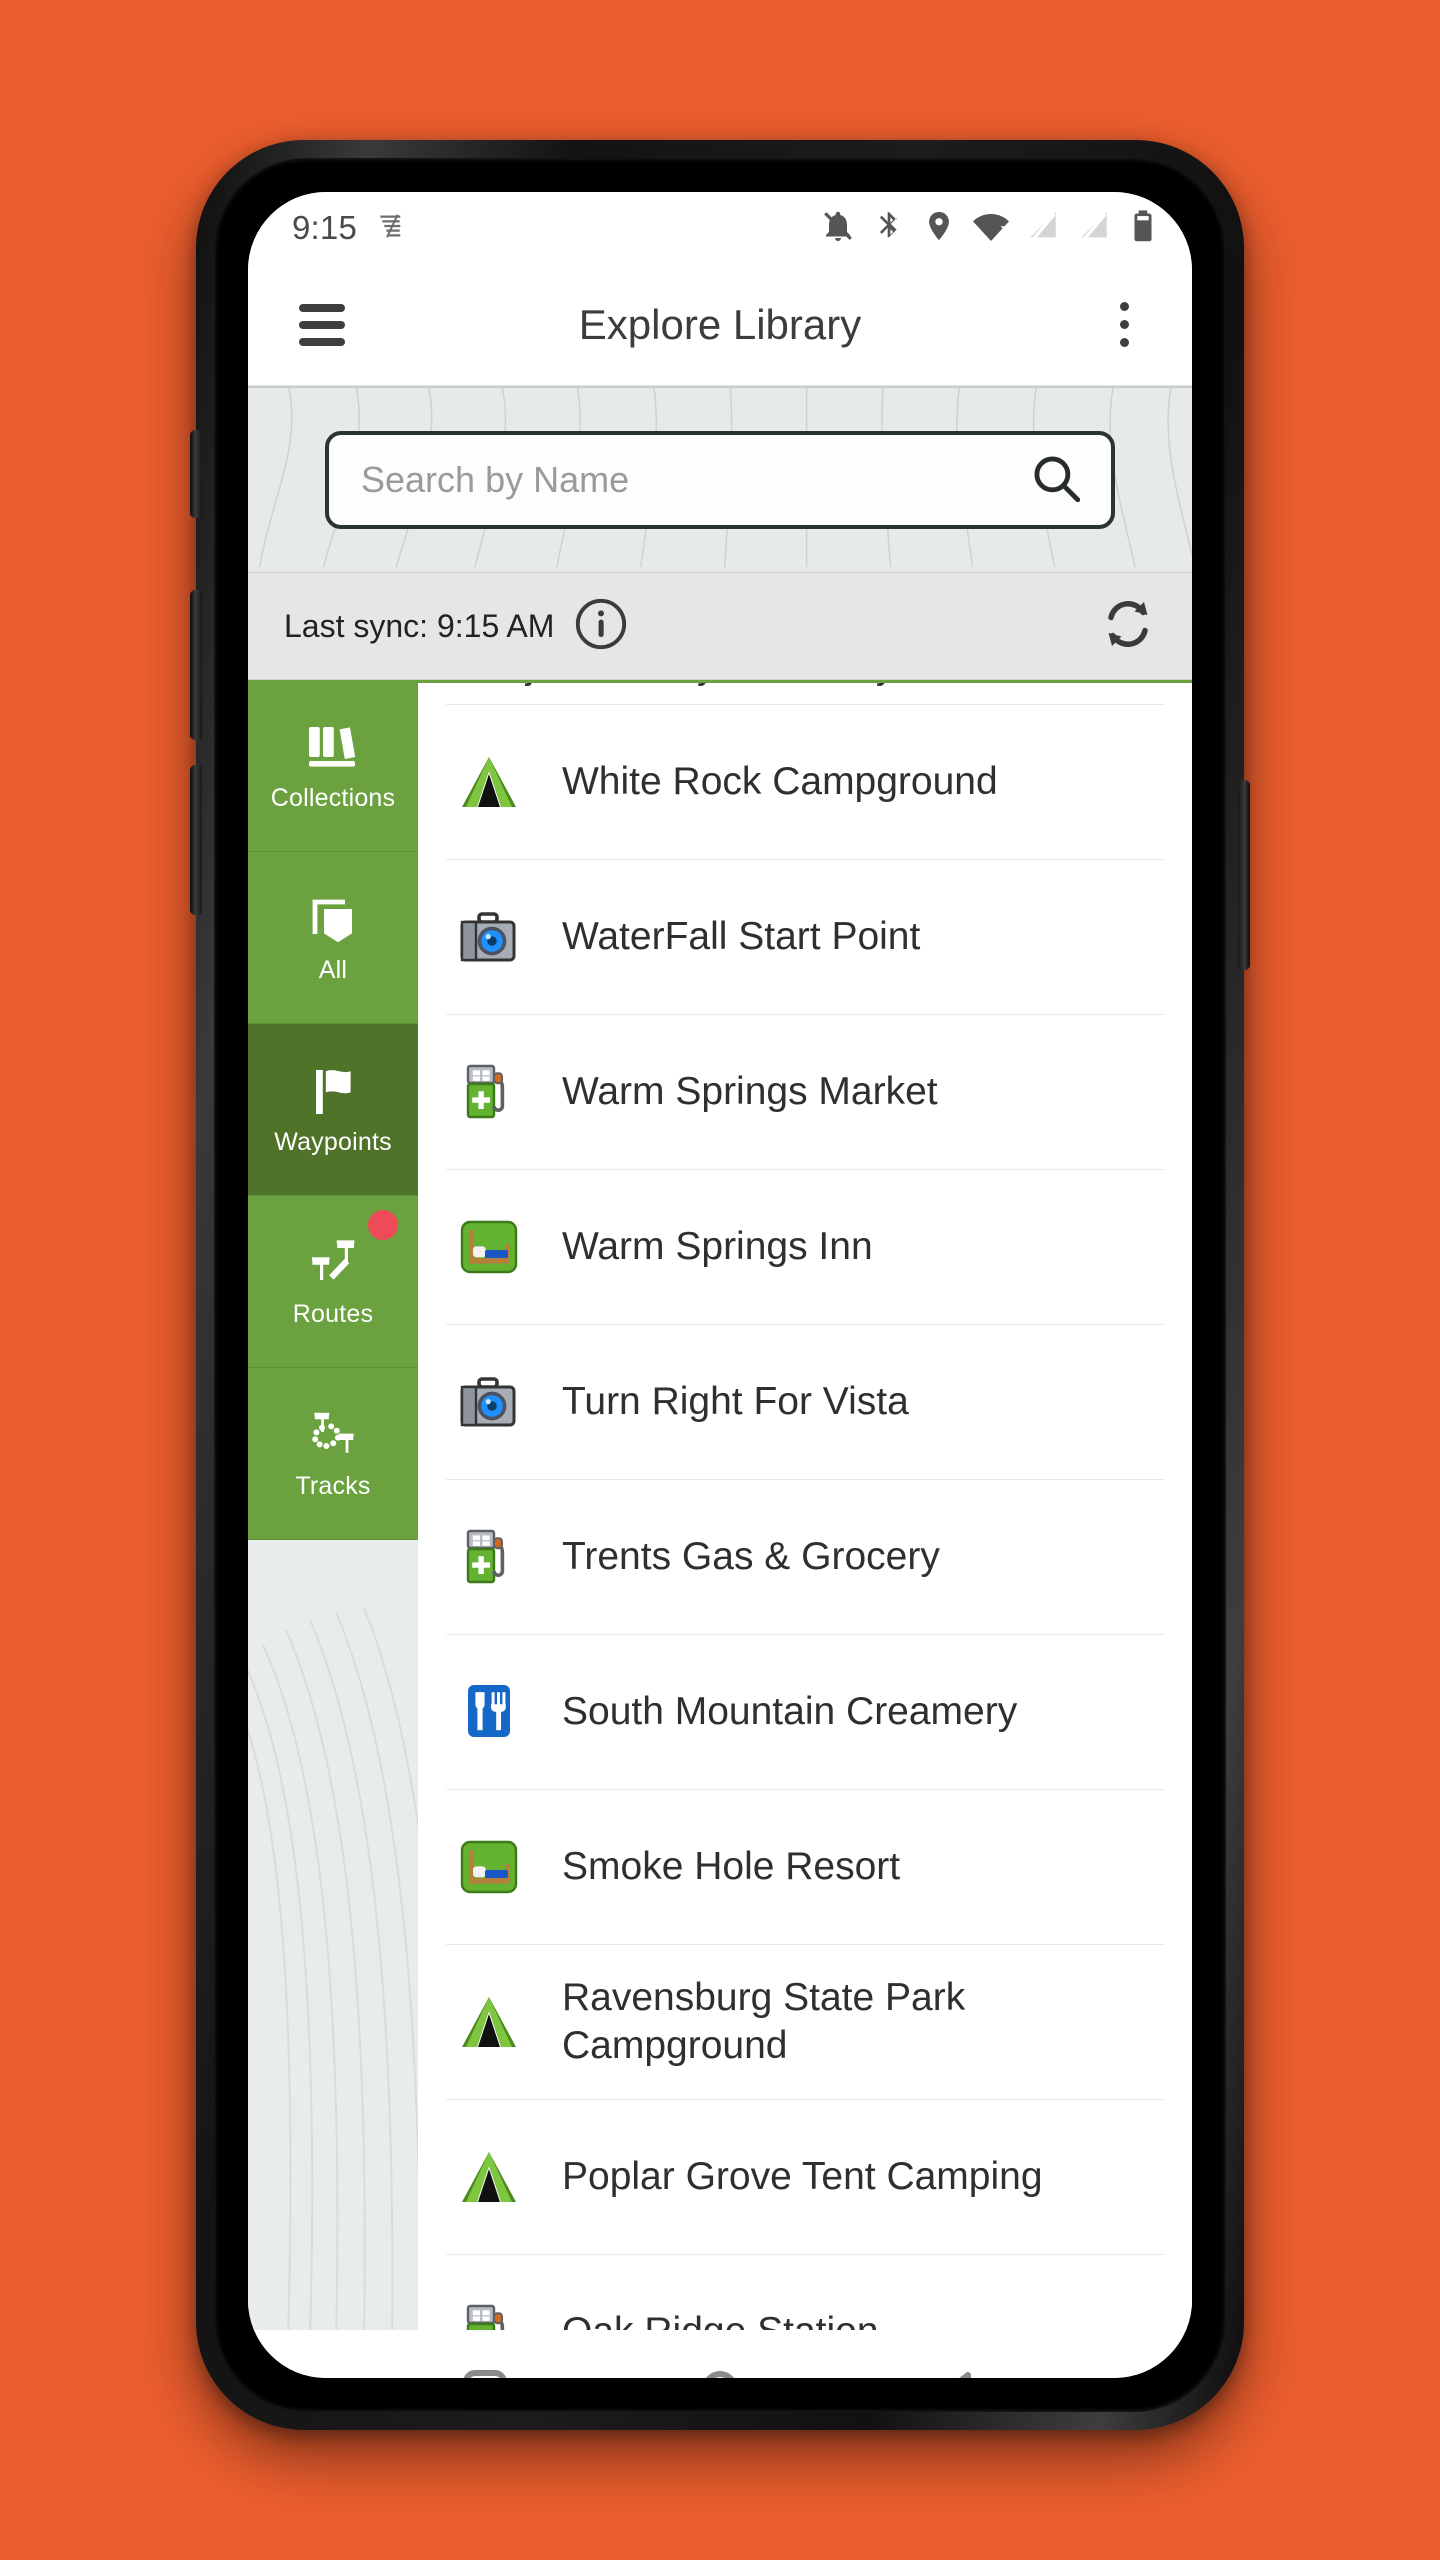 The height and width of the screenshot is (2560, 1440). I want to click on table-row: Warm Springs Inn, so click(805, 1247).